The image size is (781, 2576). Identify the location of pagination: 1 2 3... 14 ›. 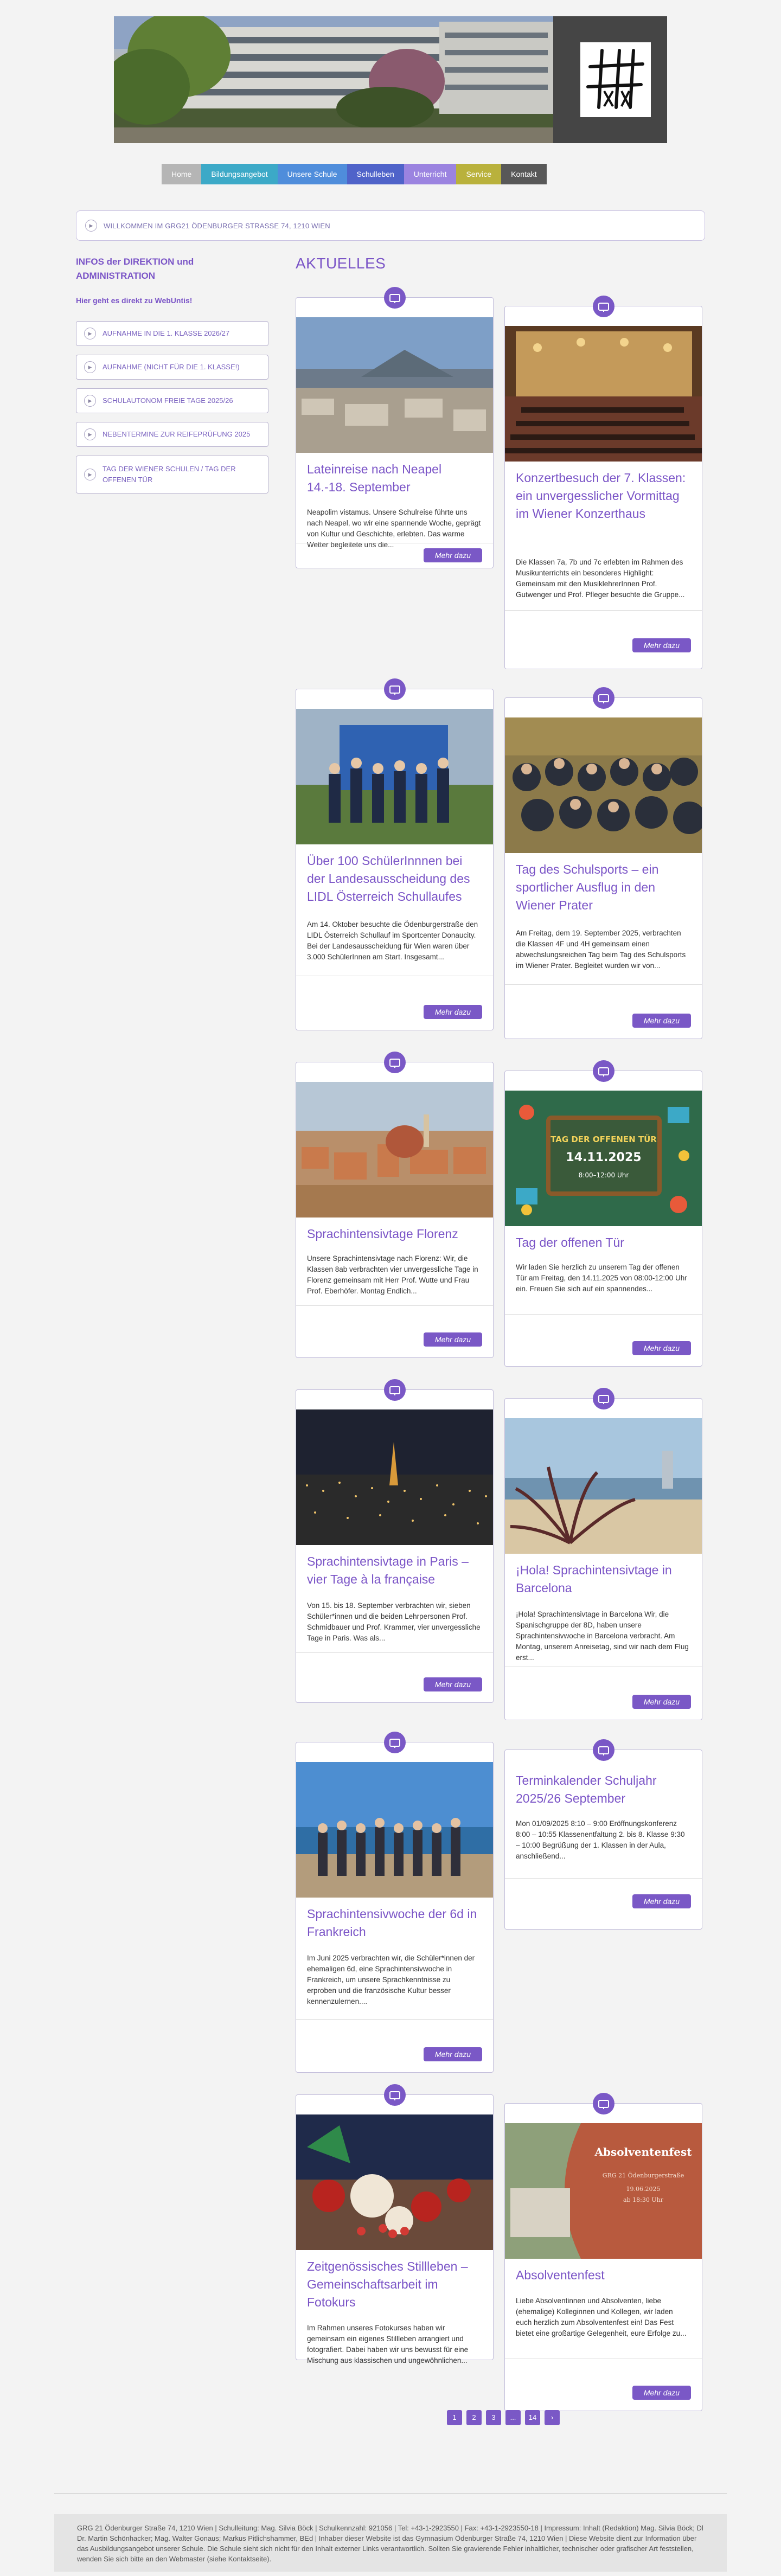
(503, 2417).